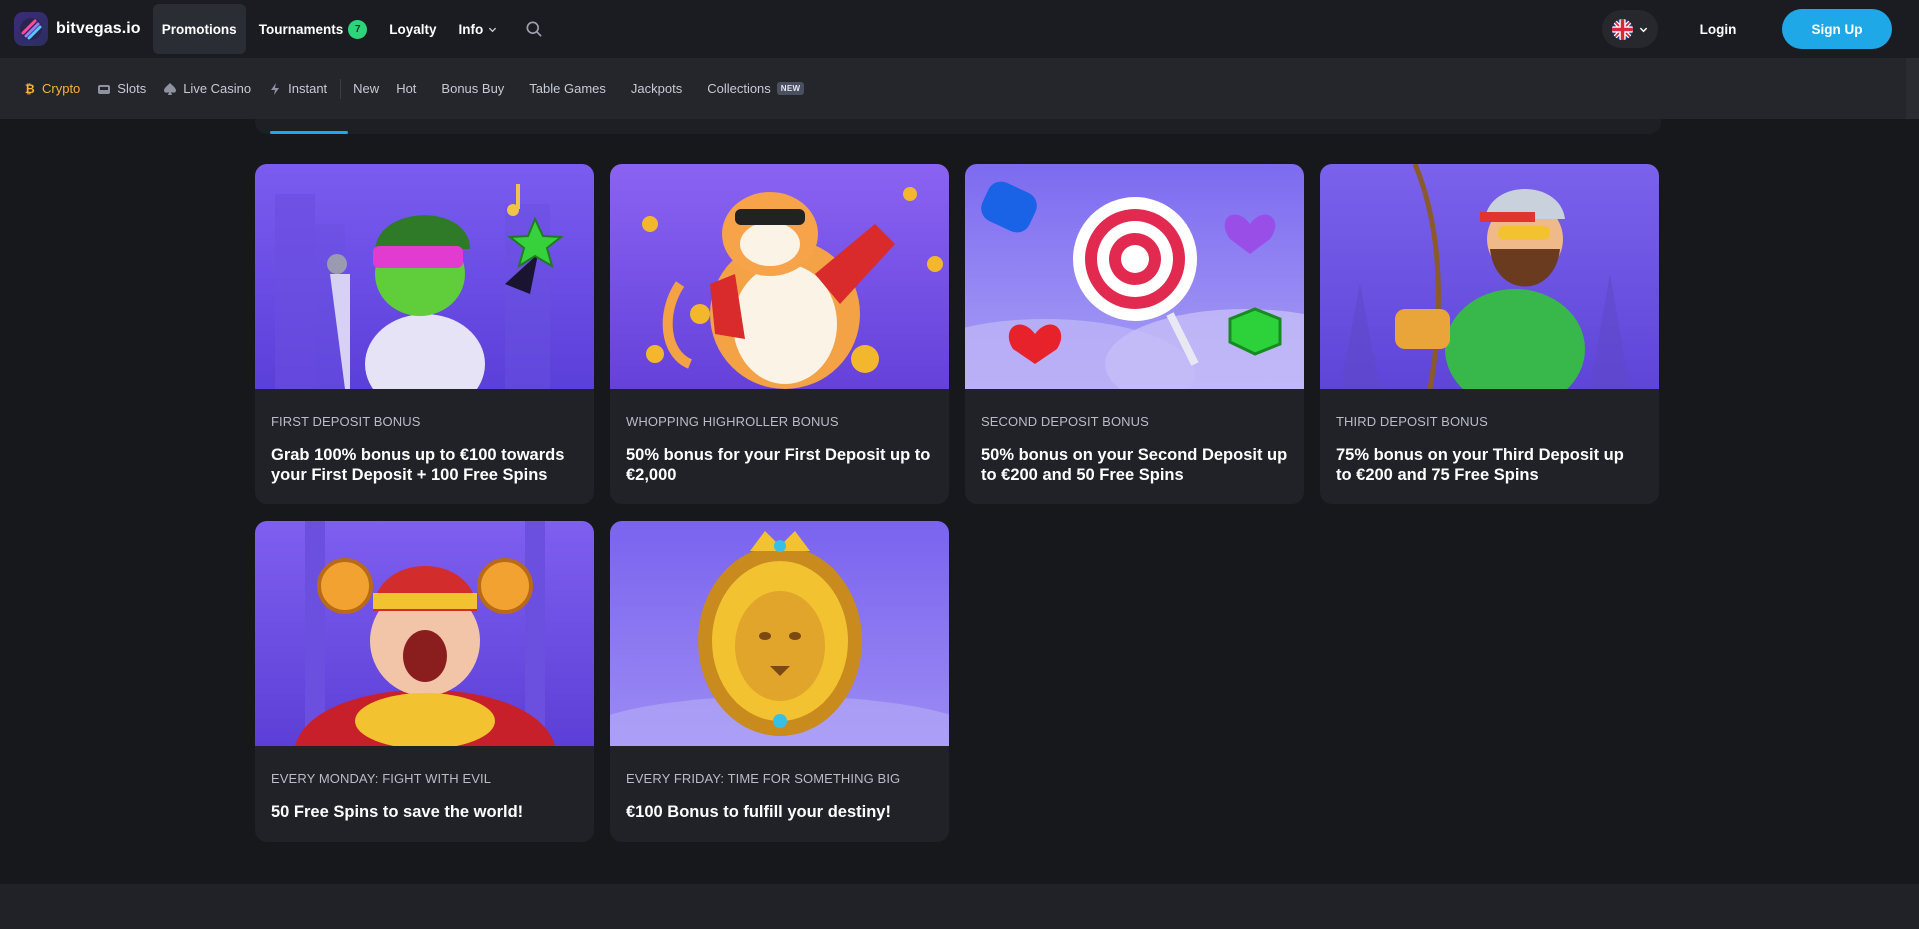 The height and width of the screenshot is (929, 1919). What do you see at coordinates (358, 29) in the screenshot?
I see `tournaments-count-badge: 7` at bounding box center [358, 29].